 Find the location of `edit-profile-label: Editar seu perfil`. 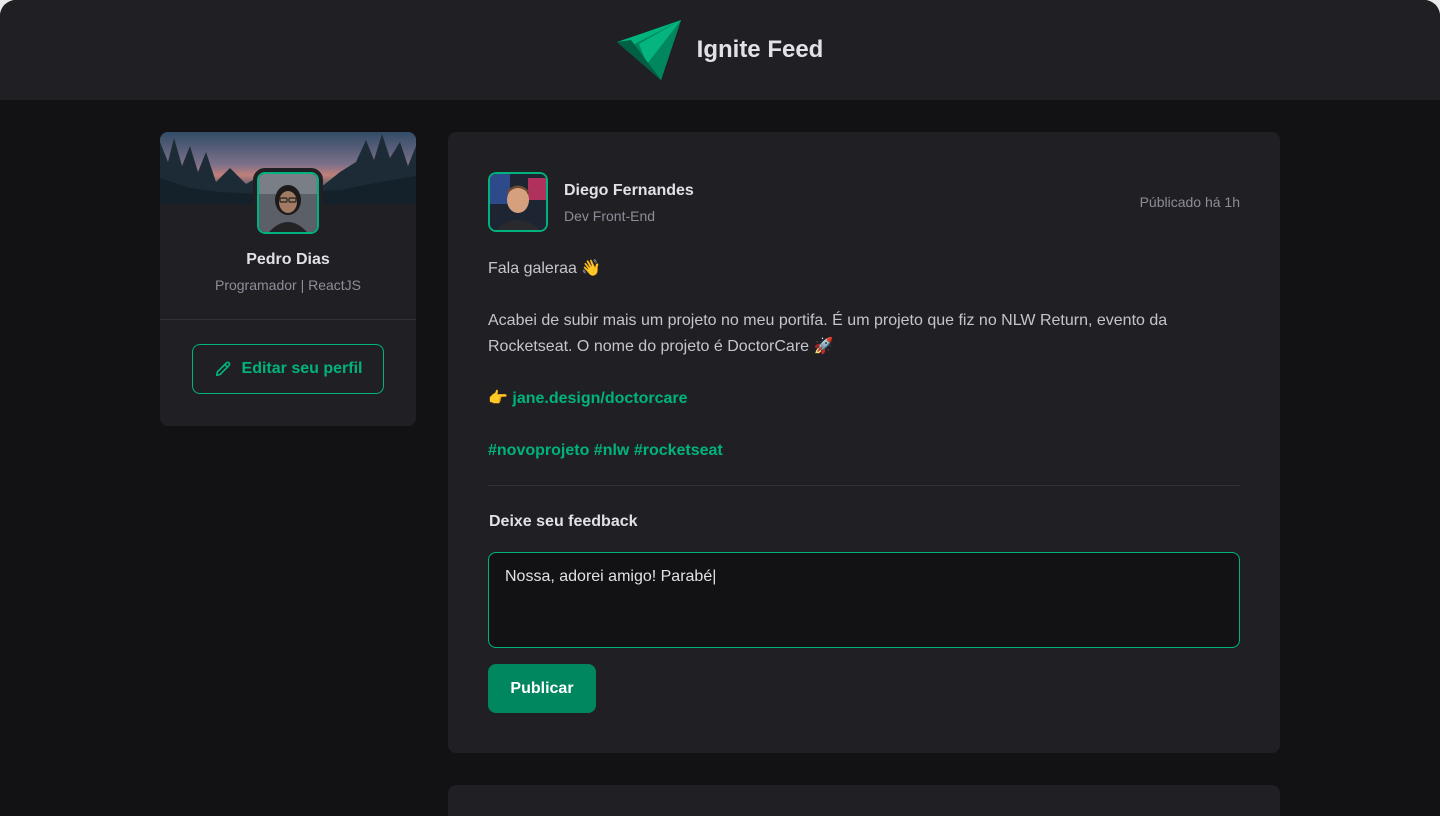

edit-profile-label: Editar seu perfil is located at coordinates (302, 368).